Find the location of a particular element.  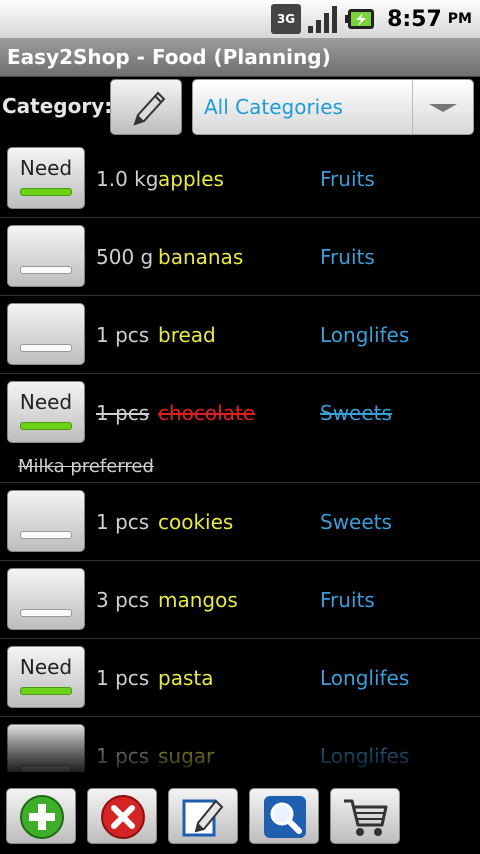

category-select: All Categories is located at coordinates (333, 107).